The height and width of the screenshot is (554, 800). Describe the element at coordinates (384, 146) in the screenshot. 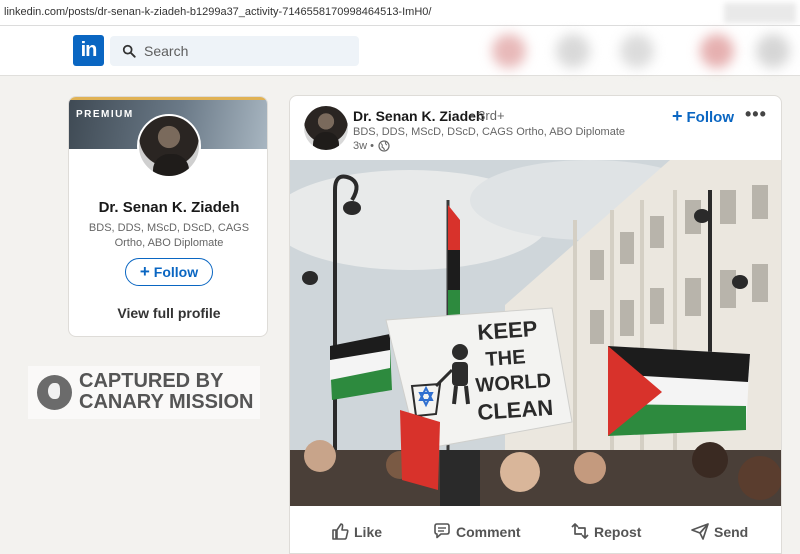

I see `globe-icon` at that location.